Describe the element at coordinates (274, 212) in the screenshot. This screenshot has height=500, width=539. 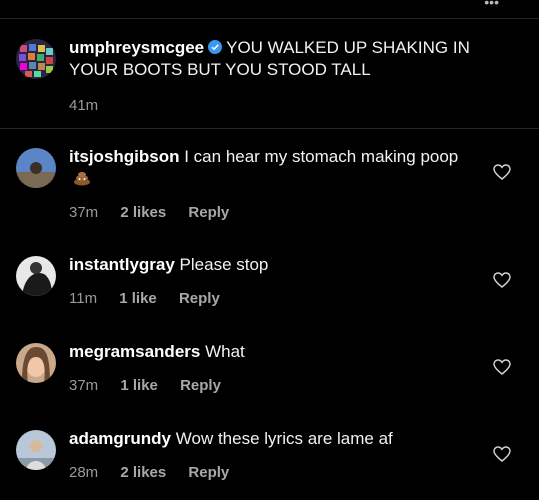
I see `comment-meta: 37m 2 likes Reply` at that location.